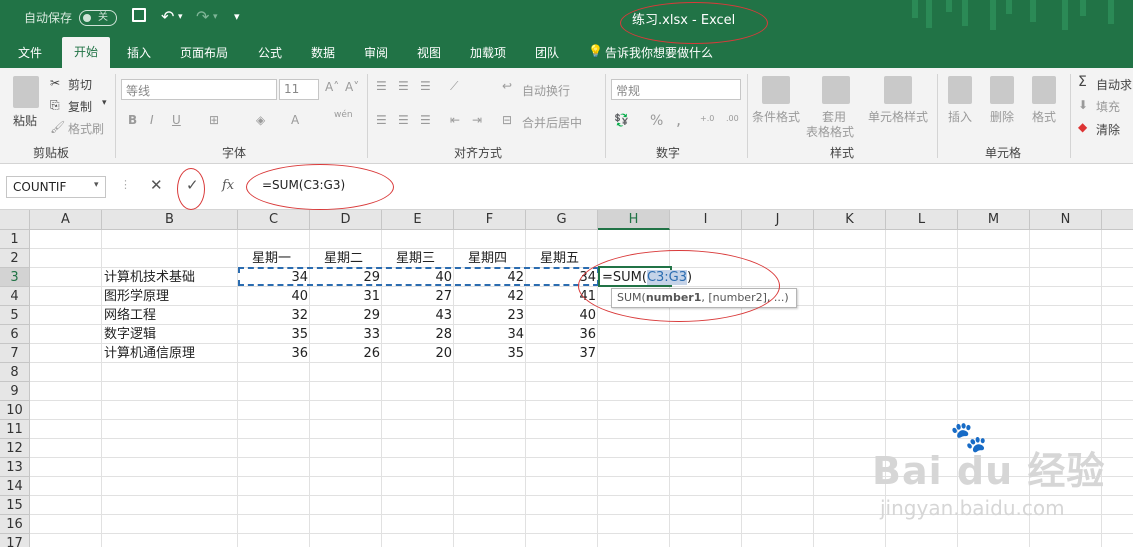  Describe the element at coordinates (15, 258) in the screenshot. I see `row-header-2: 2` at that location.